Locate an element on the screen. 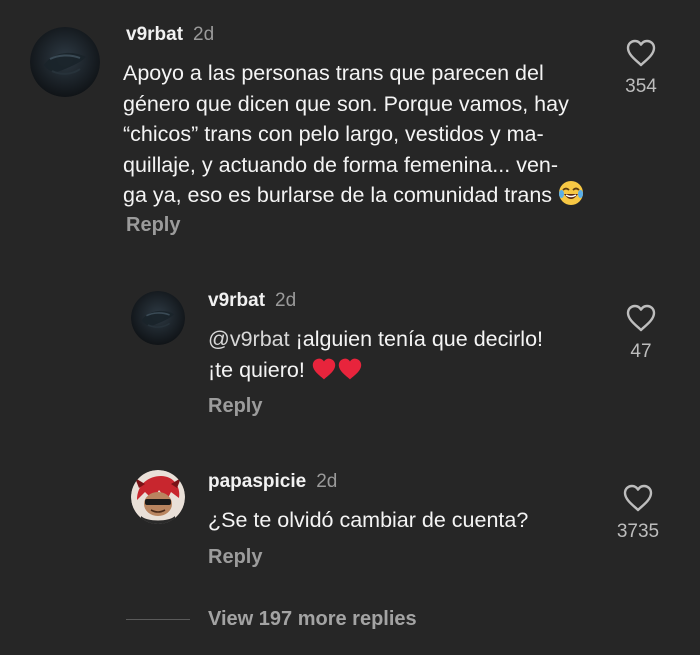 The height and width of the screenshot is (655, 700). like-button: 354 is located at coordinates (641, 68).